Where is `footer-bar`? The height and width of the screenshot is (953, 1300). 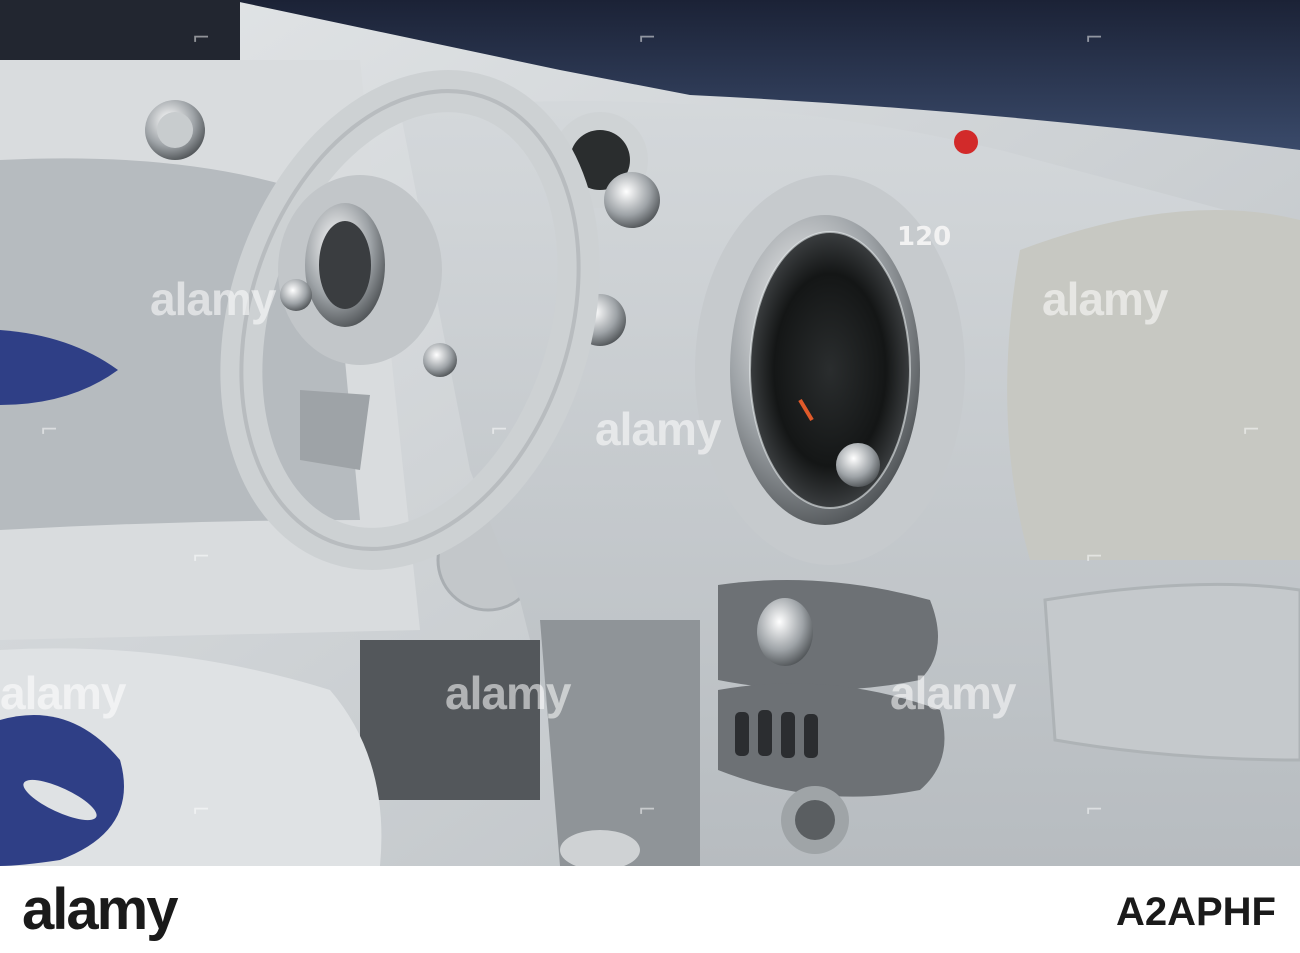 footer-bar is located at coordinates (650, 909).